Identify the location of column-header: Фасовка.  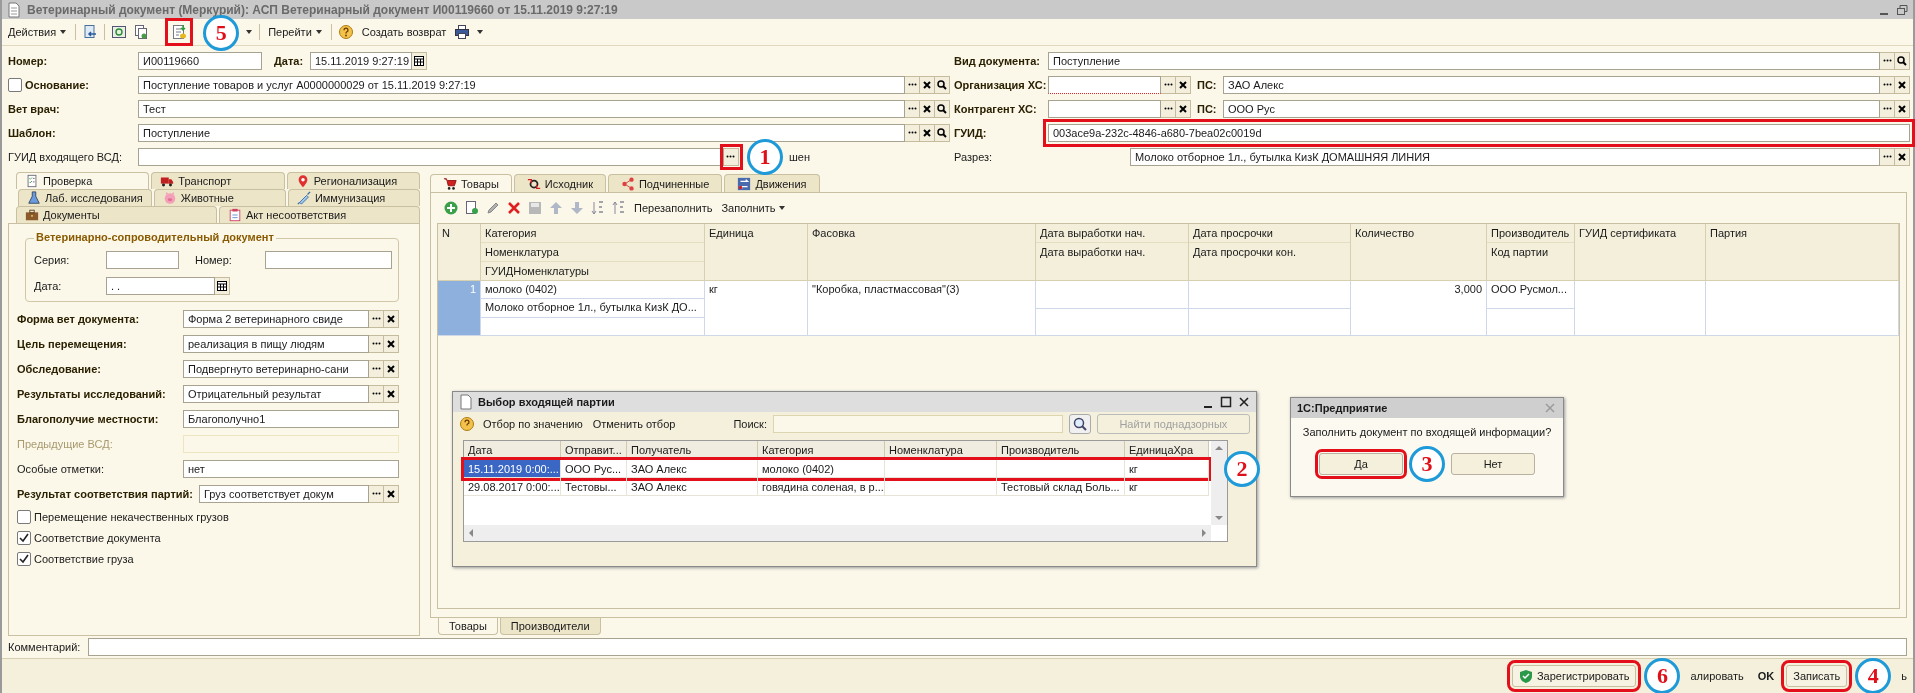
(921, 252).